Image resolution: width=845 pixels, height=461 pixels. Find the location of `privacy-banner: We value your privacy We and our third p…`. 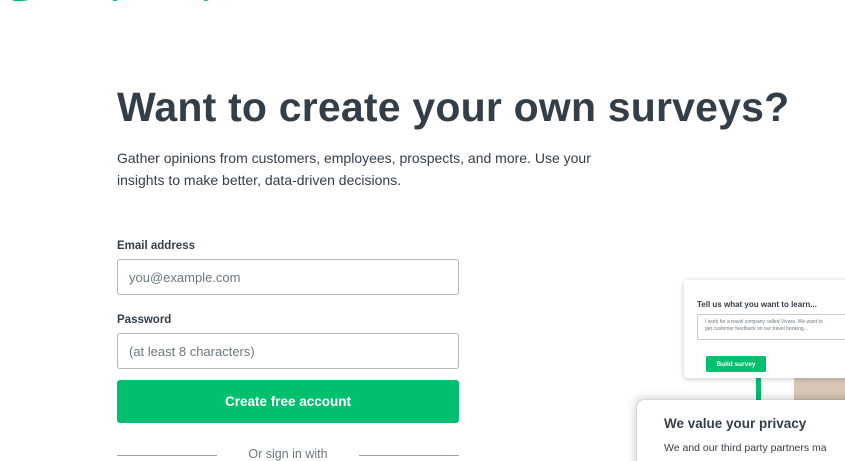

privacy-banner: We value your privacy We and our third p… is located at coordinates (741, 430).